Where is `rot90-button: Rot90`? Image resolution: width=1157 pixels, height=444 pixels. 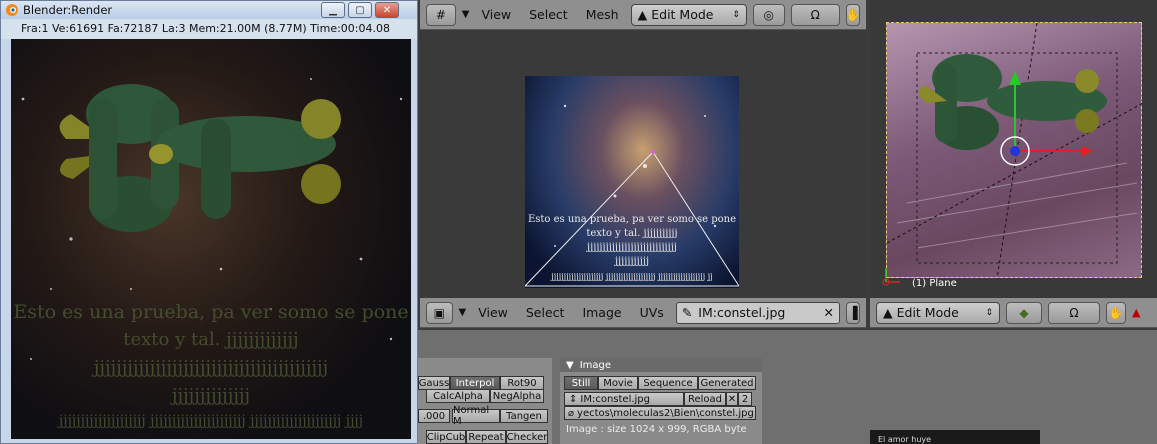 rot90-button: Rot90 is located at coordinates (522, 383).